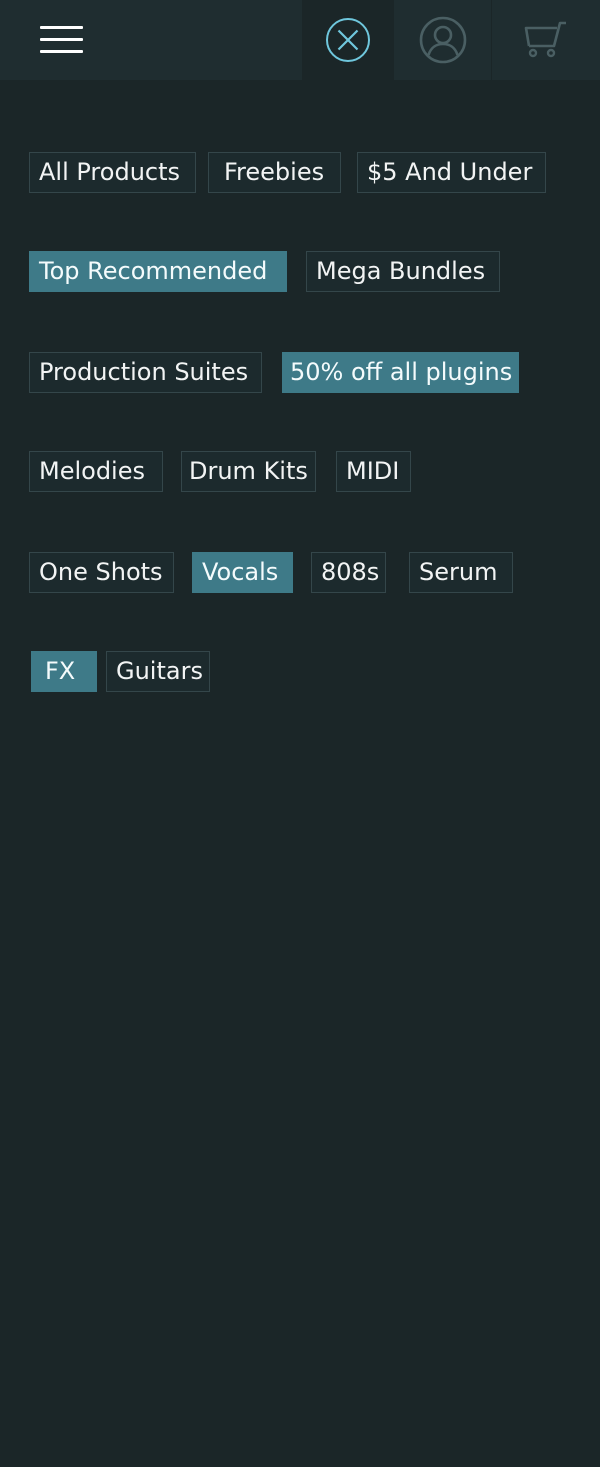 This screenshot has width=600, height=1467. I want to click on tag-50-off-plugins: 50% off all plugins, so click(400, 372).